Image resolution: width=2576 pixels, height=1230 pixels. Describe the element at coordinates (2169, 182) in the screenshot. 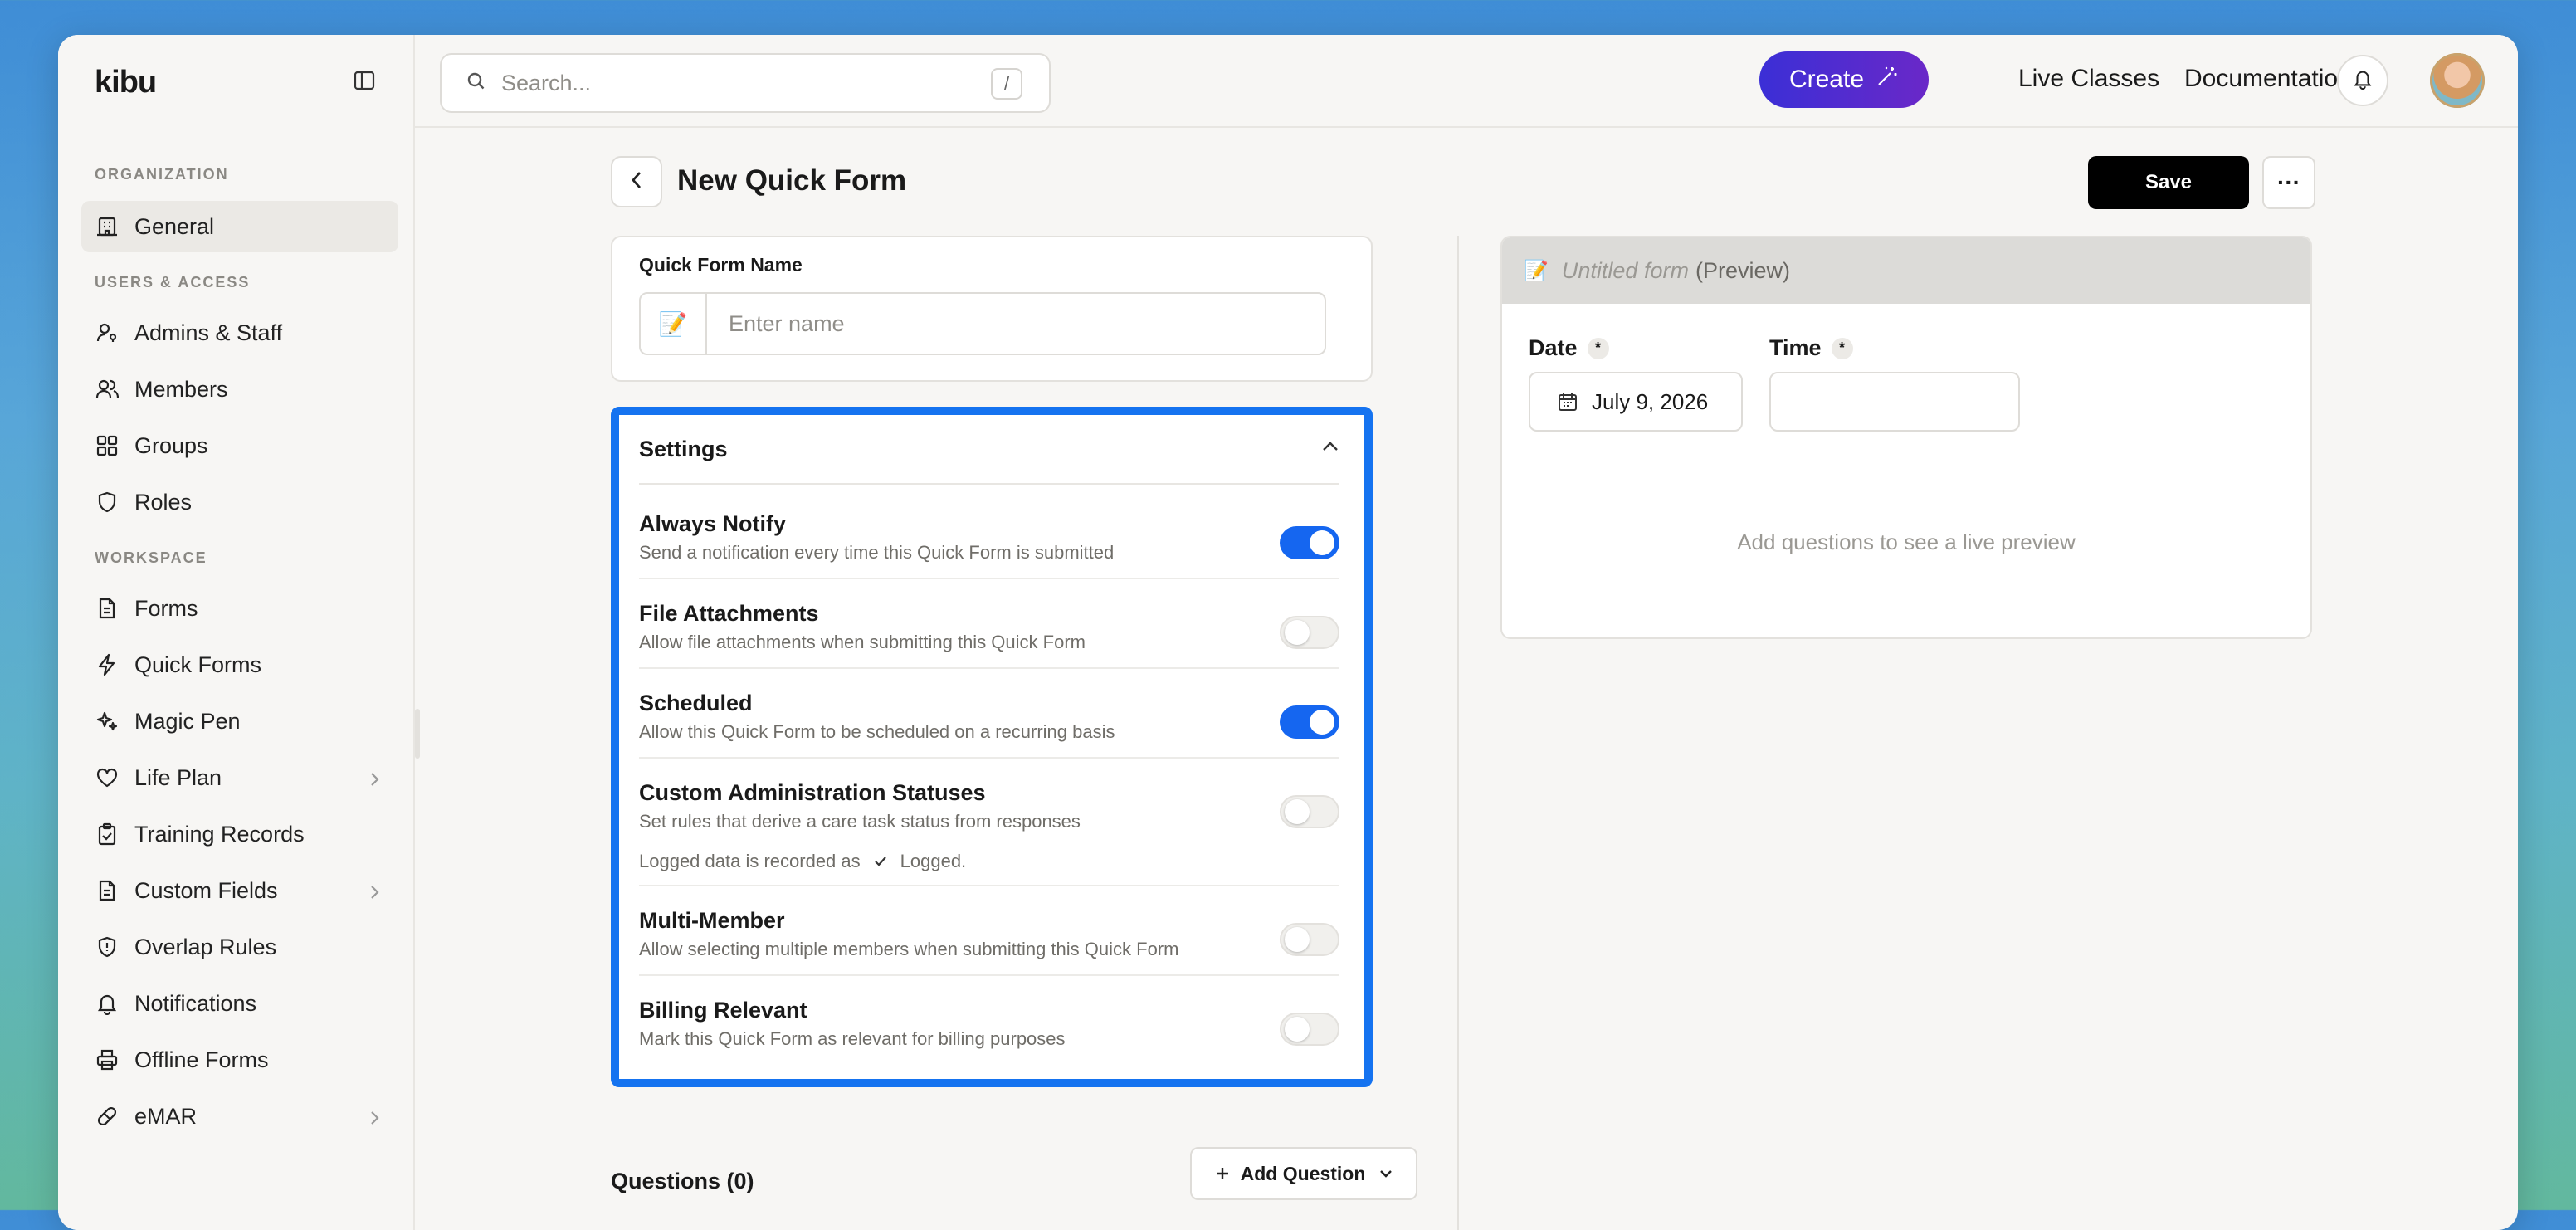

I see `save-button: Save` at that location.